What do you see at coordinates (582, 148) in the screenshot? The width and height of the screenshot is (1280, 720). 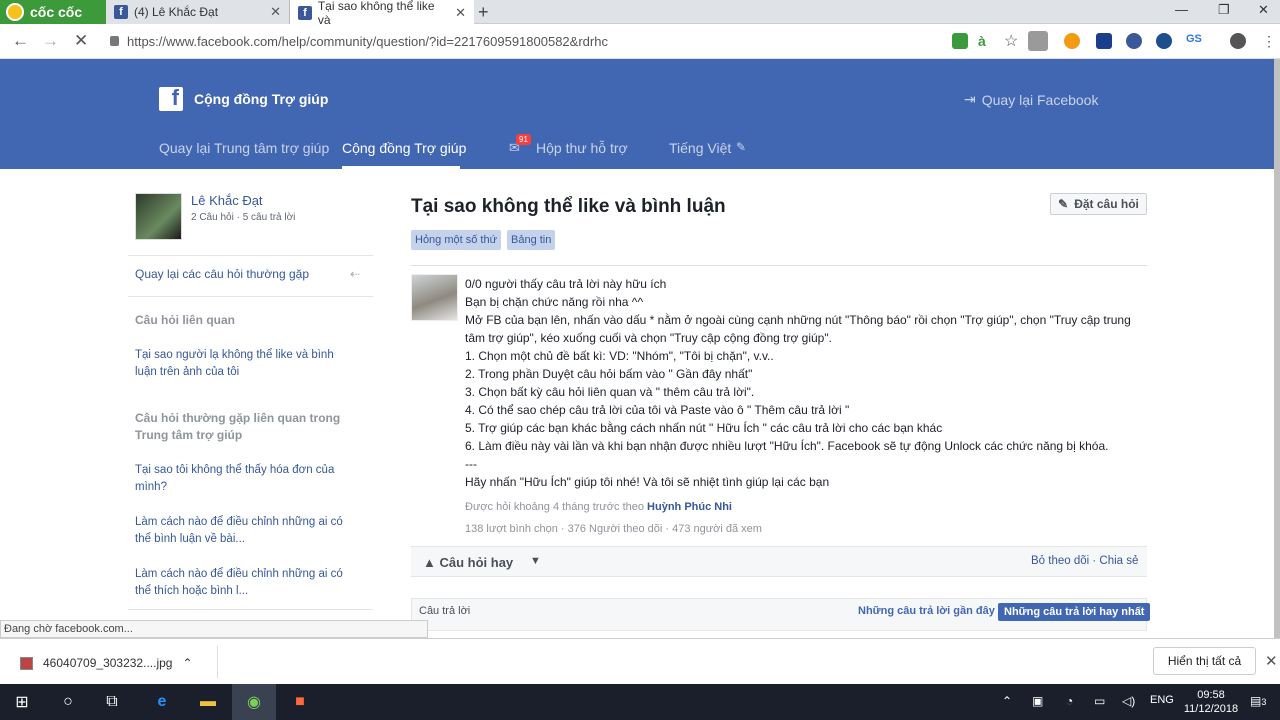 I see `nav-support-inbox: Hộp thư hỗ trợ` at bounding box center [582, 148].